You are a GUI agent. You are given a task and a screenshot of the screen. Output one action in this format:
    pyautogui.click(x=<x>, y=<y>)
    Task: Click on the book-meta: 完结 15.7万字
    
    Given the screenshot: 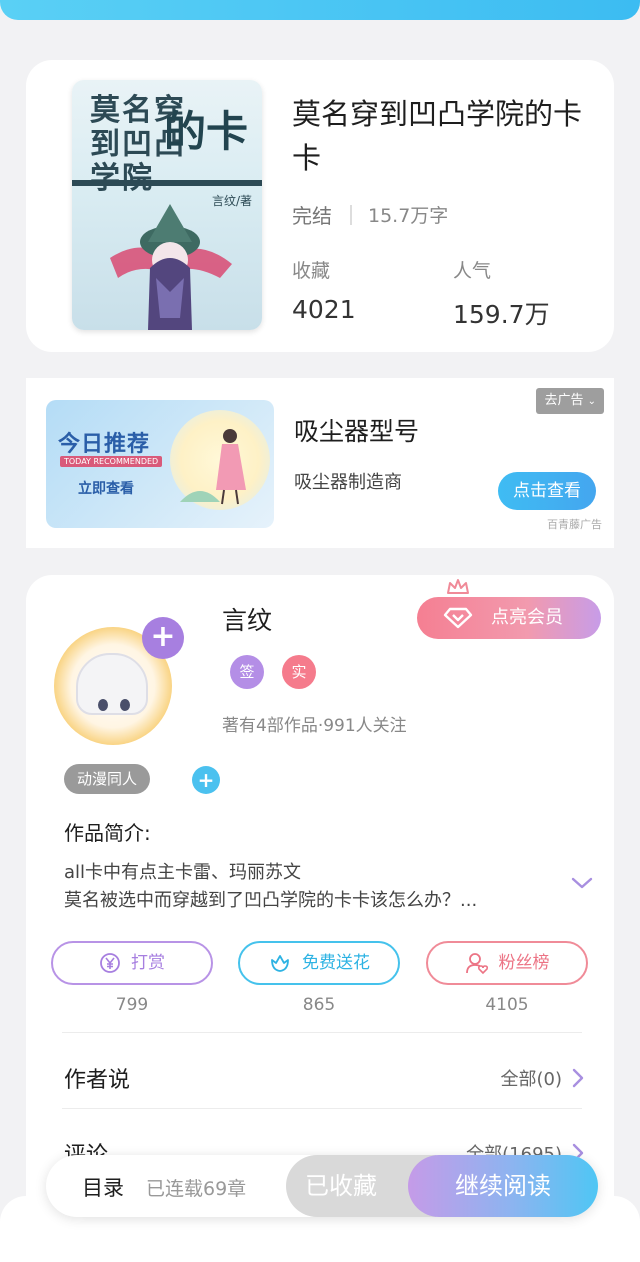 What is the action you would take?
    pyautogui.click(x=370, y=214)
    